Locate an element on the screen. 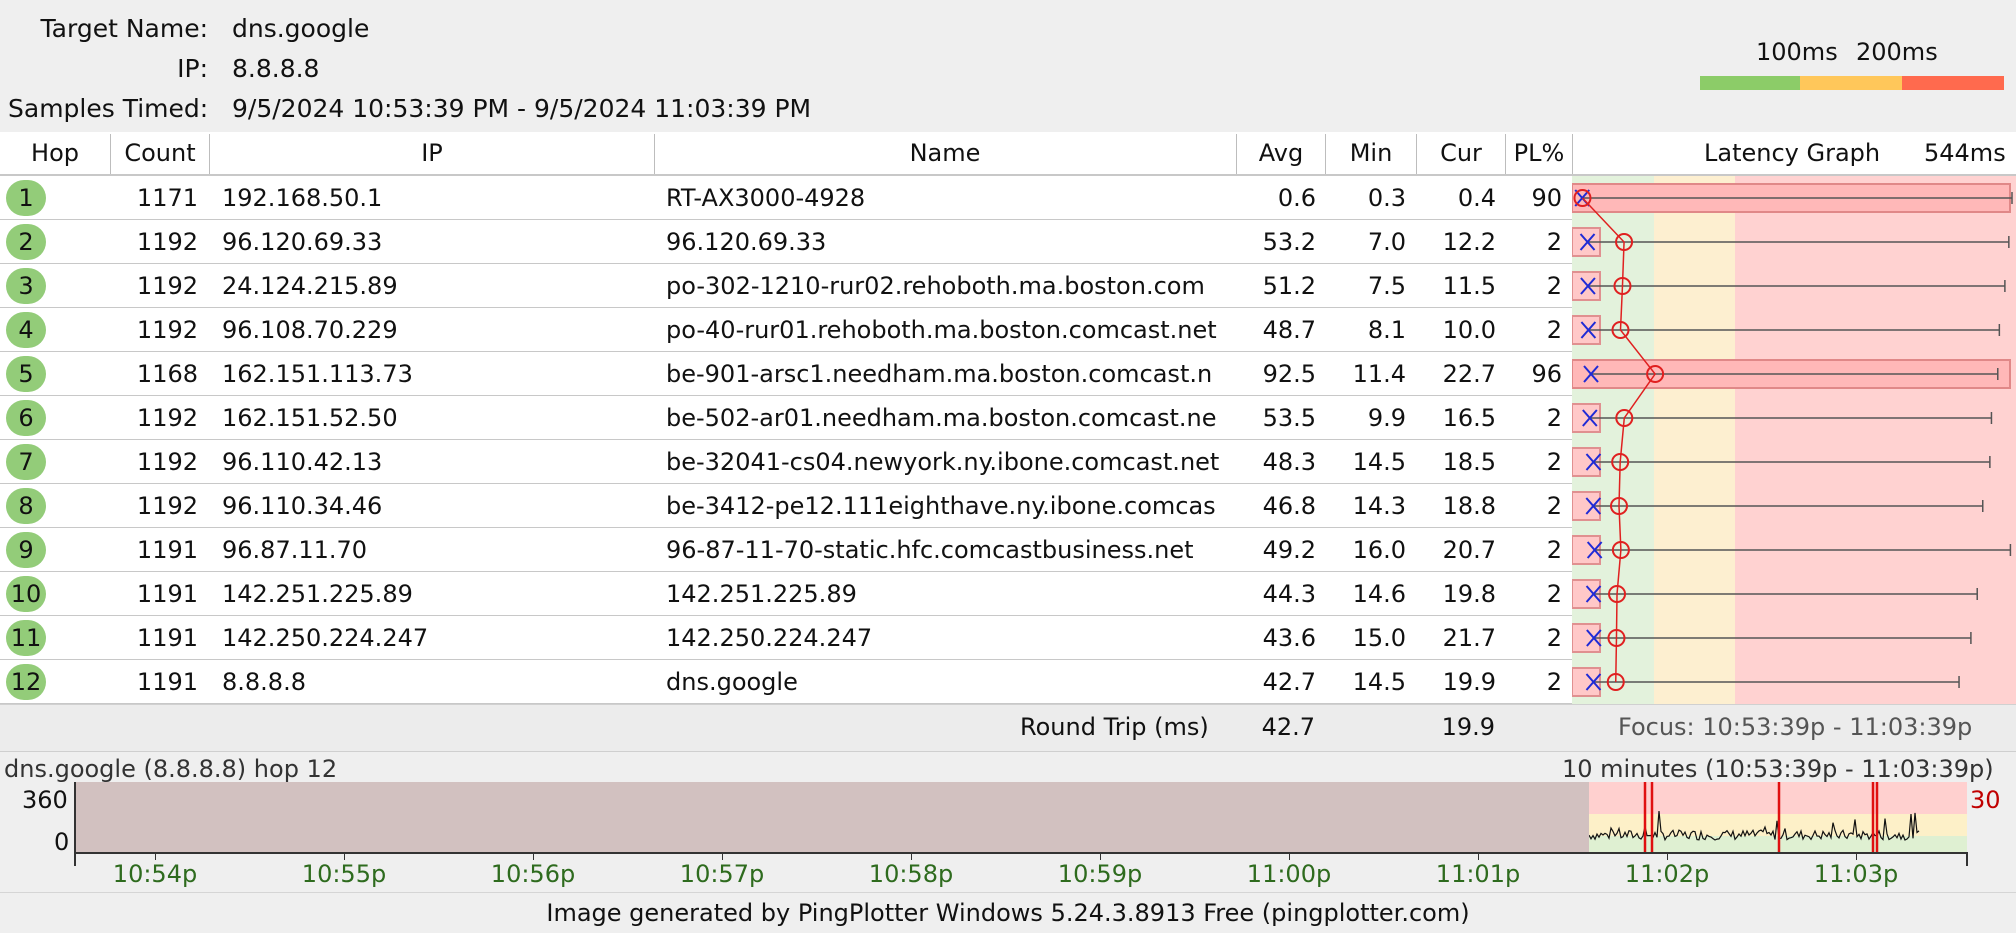  timeline-y-bottom-label: 0 is located at coordinates (62, 842).